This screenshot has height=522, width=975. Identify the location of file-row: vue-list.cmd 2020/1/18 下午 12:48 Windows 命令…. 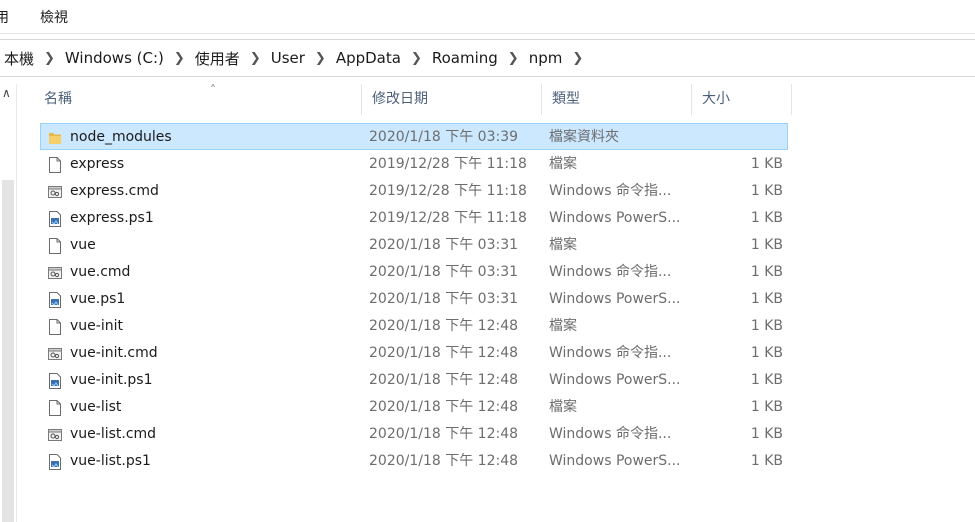
(414, 433).